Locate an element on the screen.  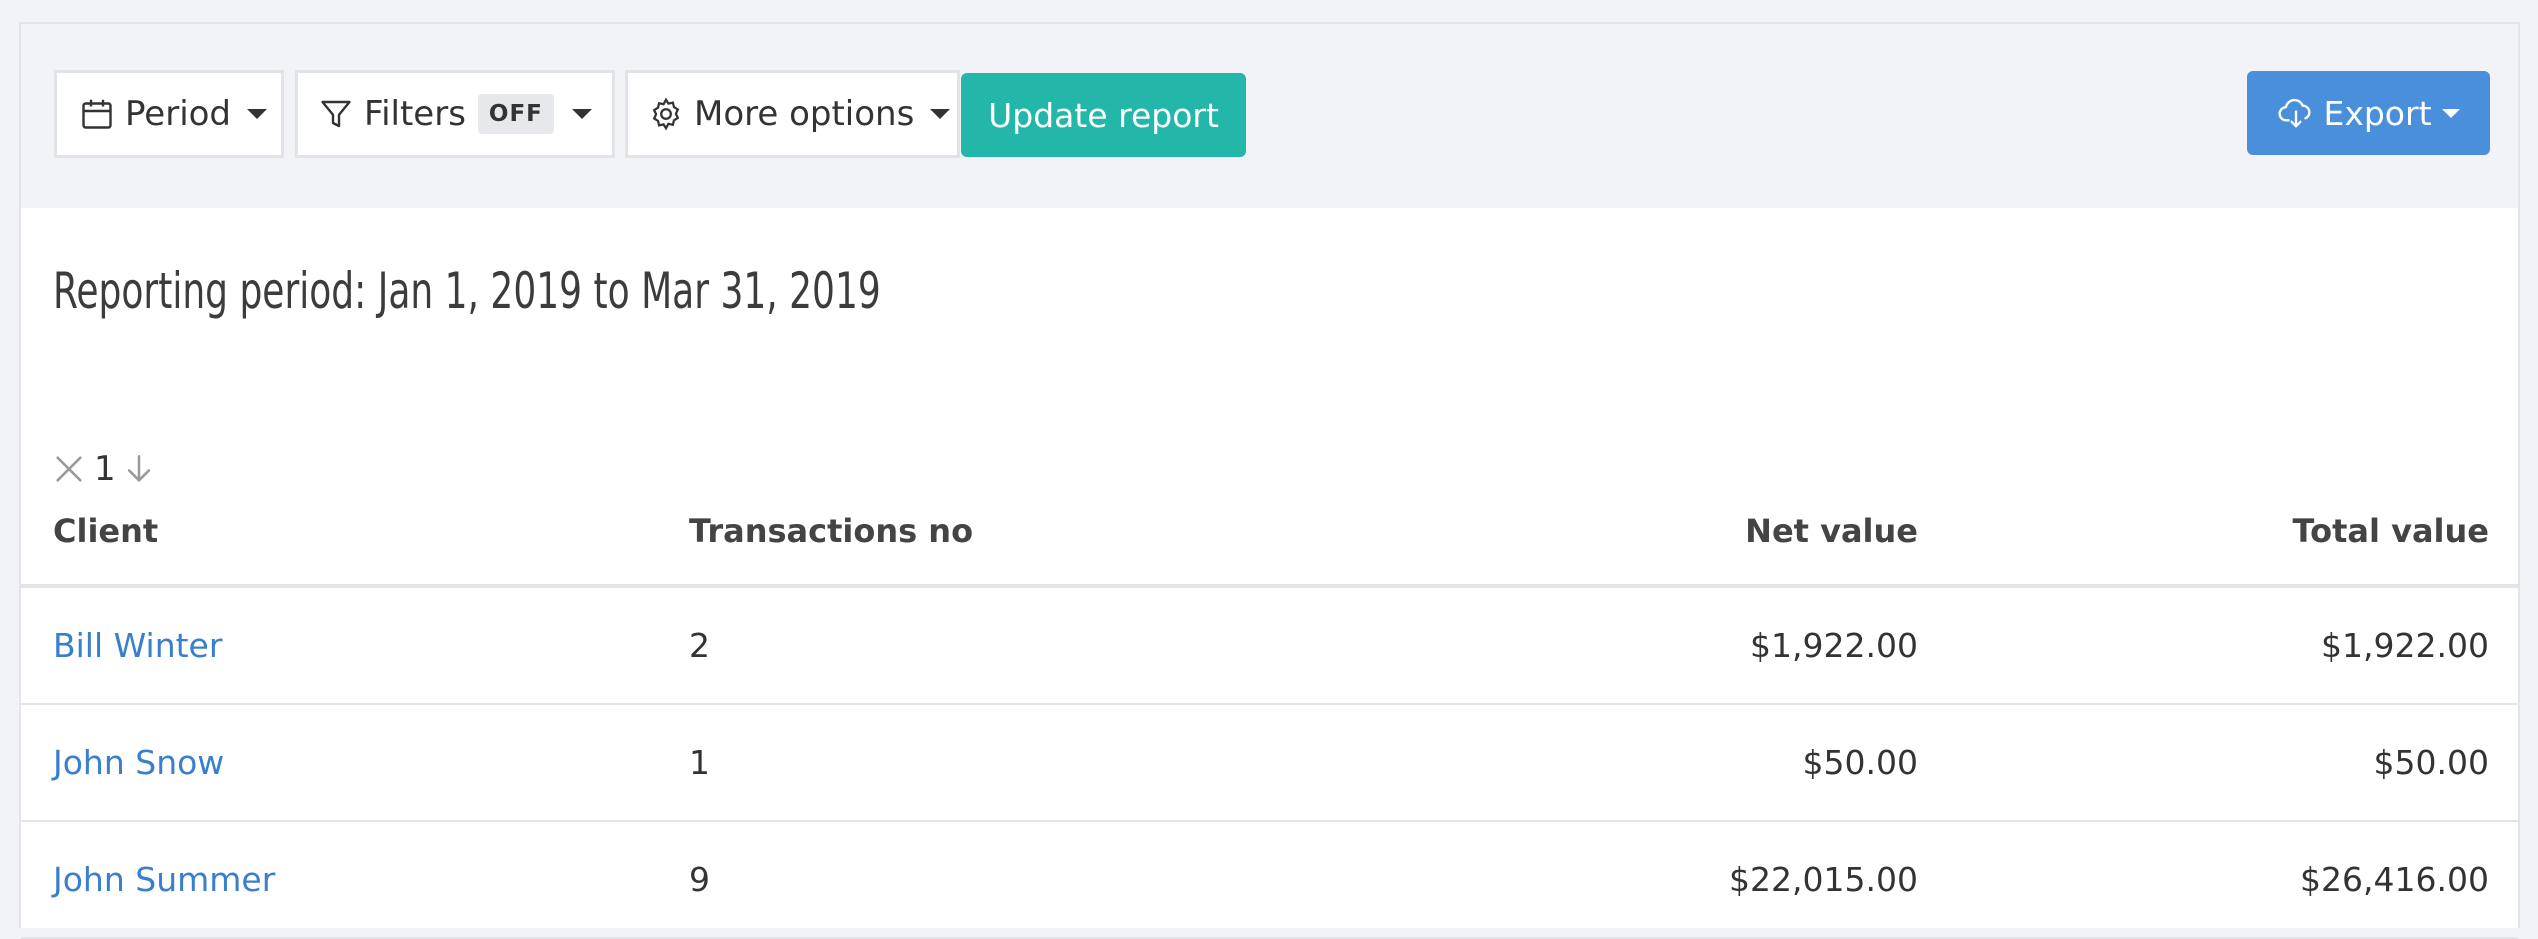
filters-dropdown: Filters OFF is located at coordinates (455, 114).